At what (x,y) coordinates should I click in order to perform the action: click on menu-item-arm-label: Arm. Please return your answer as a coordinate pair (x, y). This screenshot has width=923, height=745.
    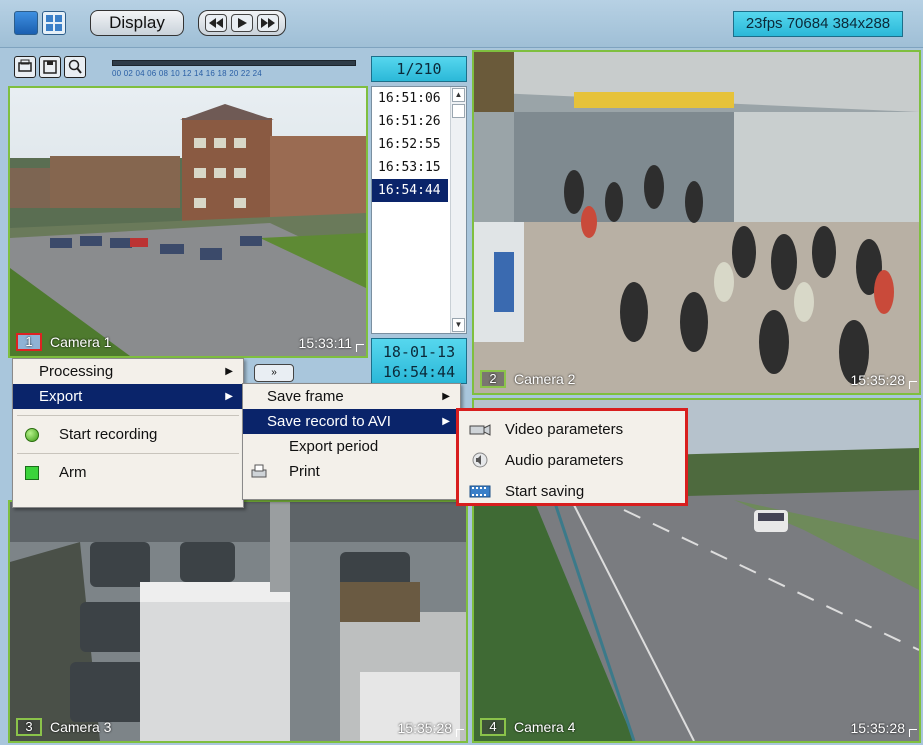
    Looking at the image, I should click on (73, 472).